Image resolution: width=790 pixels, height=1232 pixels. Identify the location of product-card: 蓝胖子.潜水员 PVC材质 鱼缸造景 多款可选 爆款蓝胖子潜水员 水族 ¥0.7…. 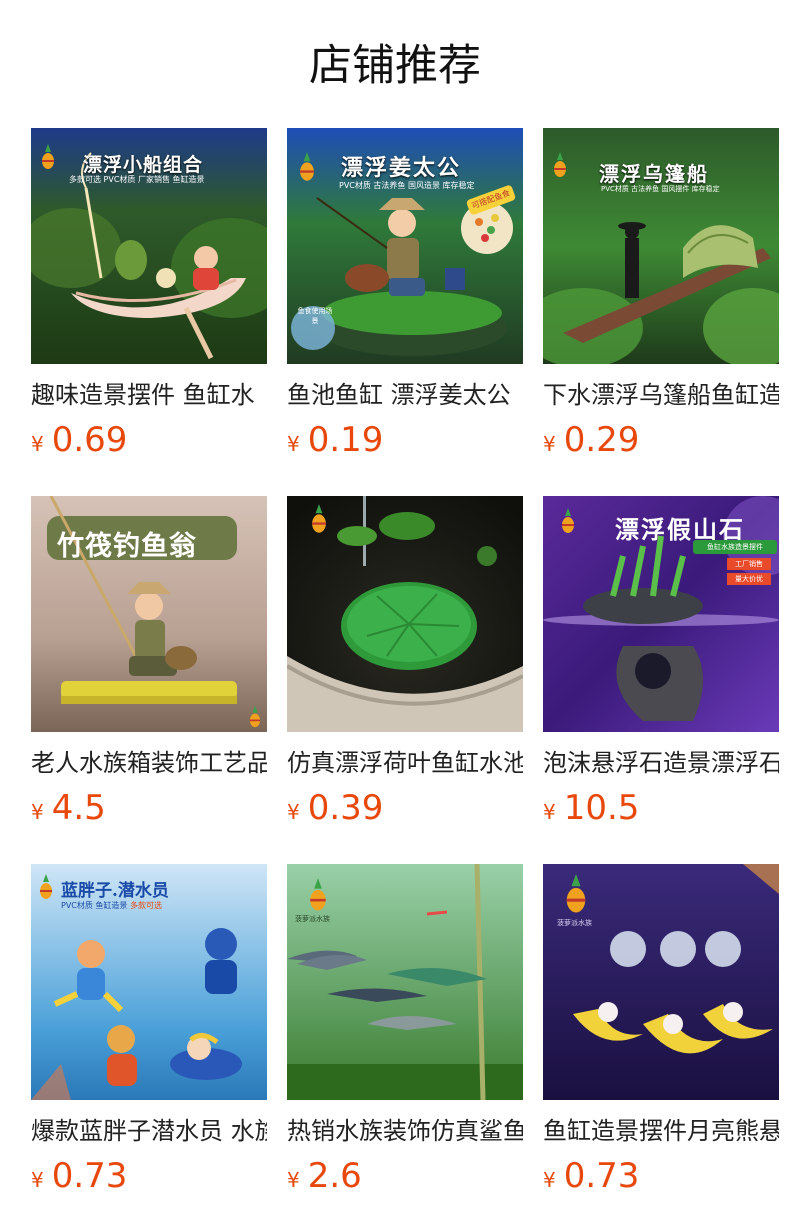
(149, 1033).